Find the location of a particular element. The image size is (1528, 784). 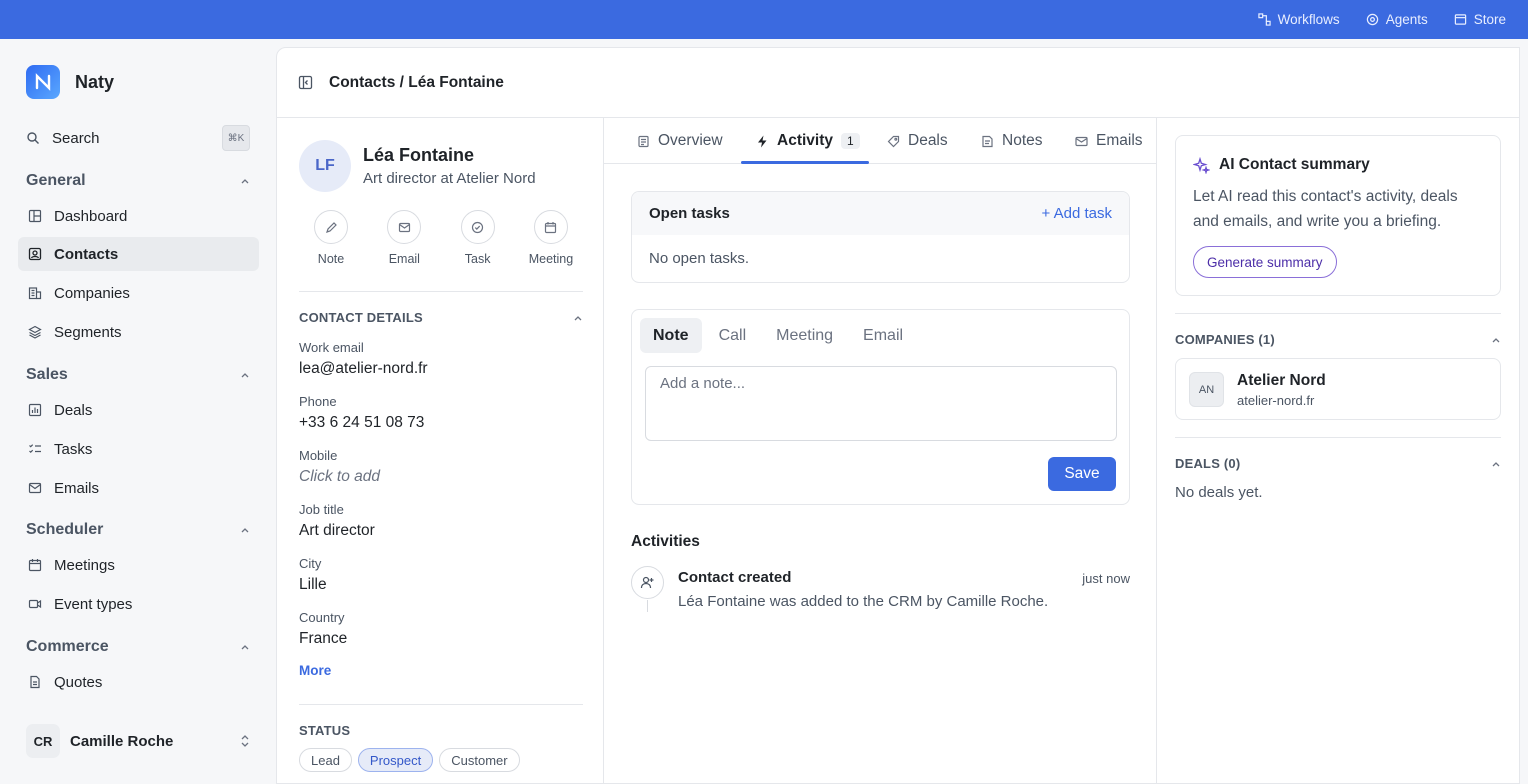

tab-emails: Emails is located at coordinates (1109, 141).